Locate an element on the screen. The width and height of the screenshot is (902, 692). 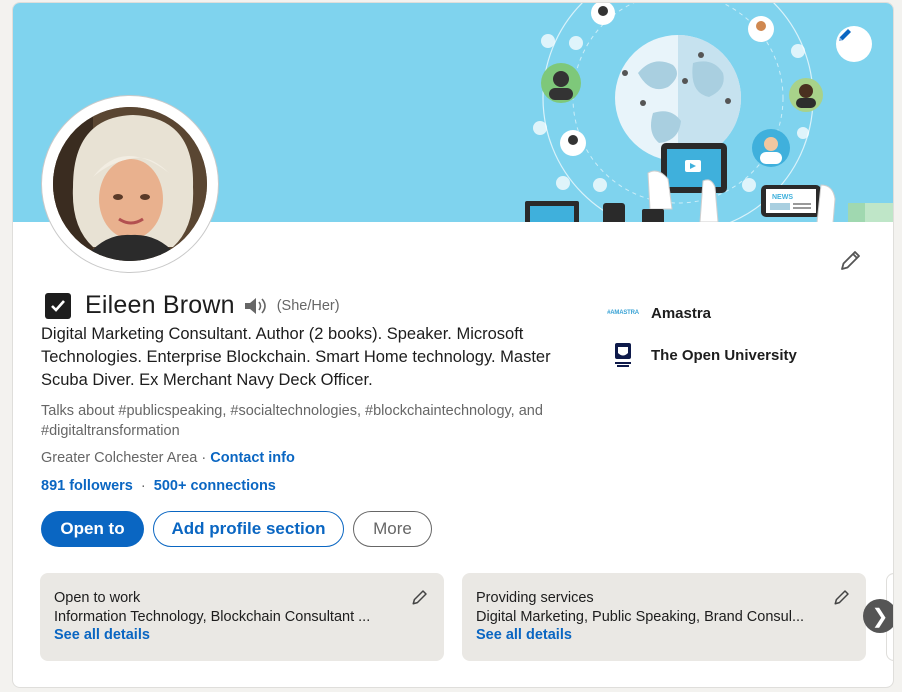
carousel-next-button: ❯ is located at coordinates (878, 616).